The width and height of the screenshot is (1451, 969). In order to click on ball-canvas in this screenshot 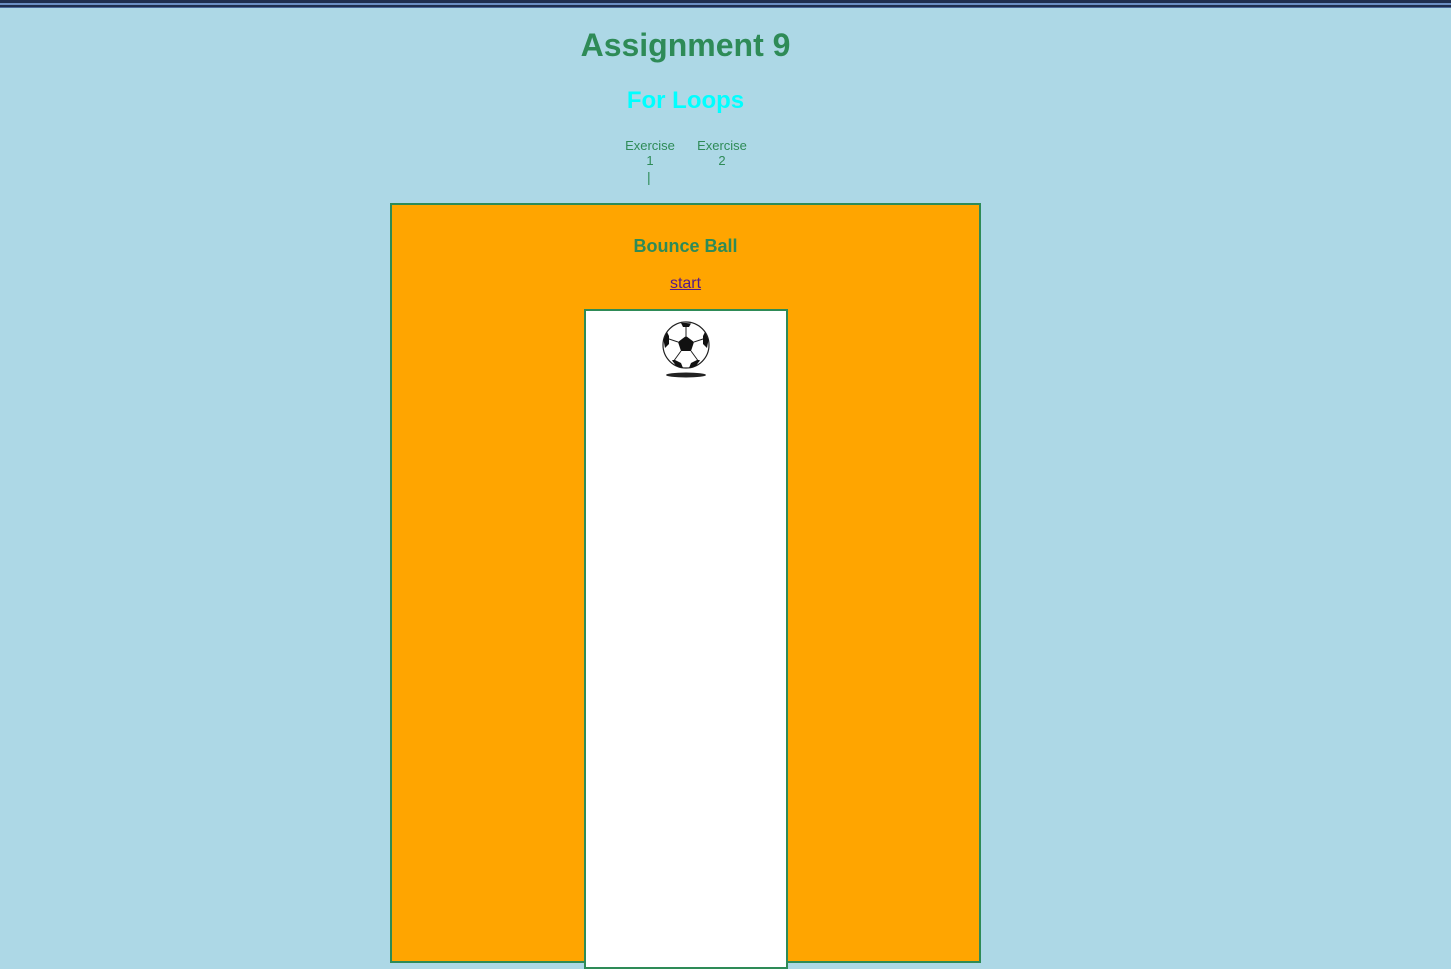, I will do `click(686, 639)`.